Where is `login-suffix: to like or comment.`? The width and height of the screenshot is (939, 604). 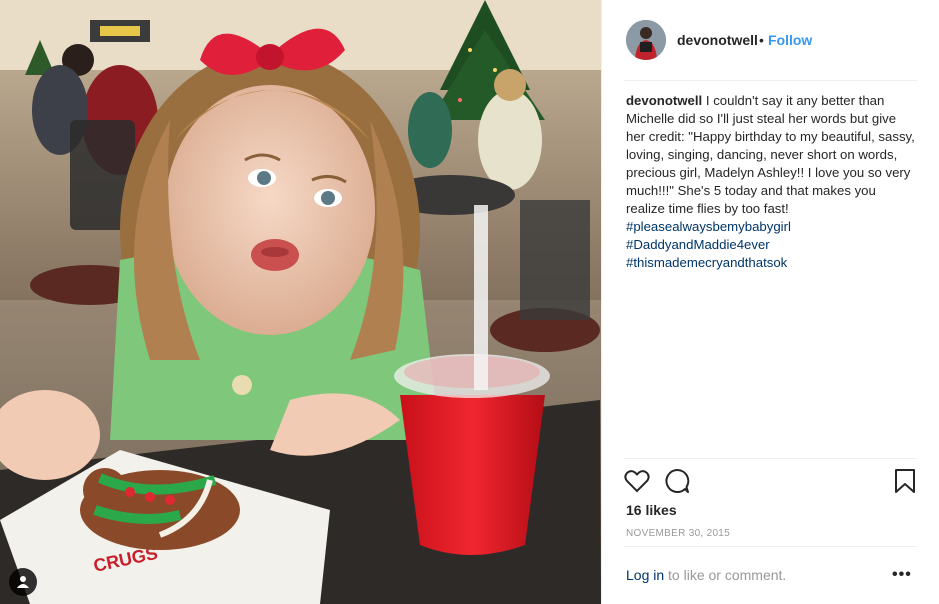 login-suffix: to like or comment. is located at coordinates (725, 575).